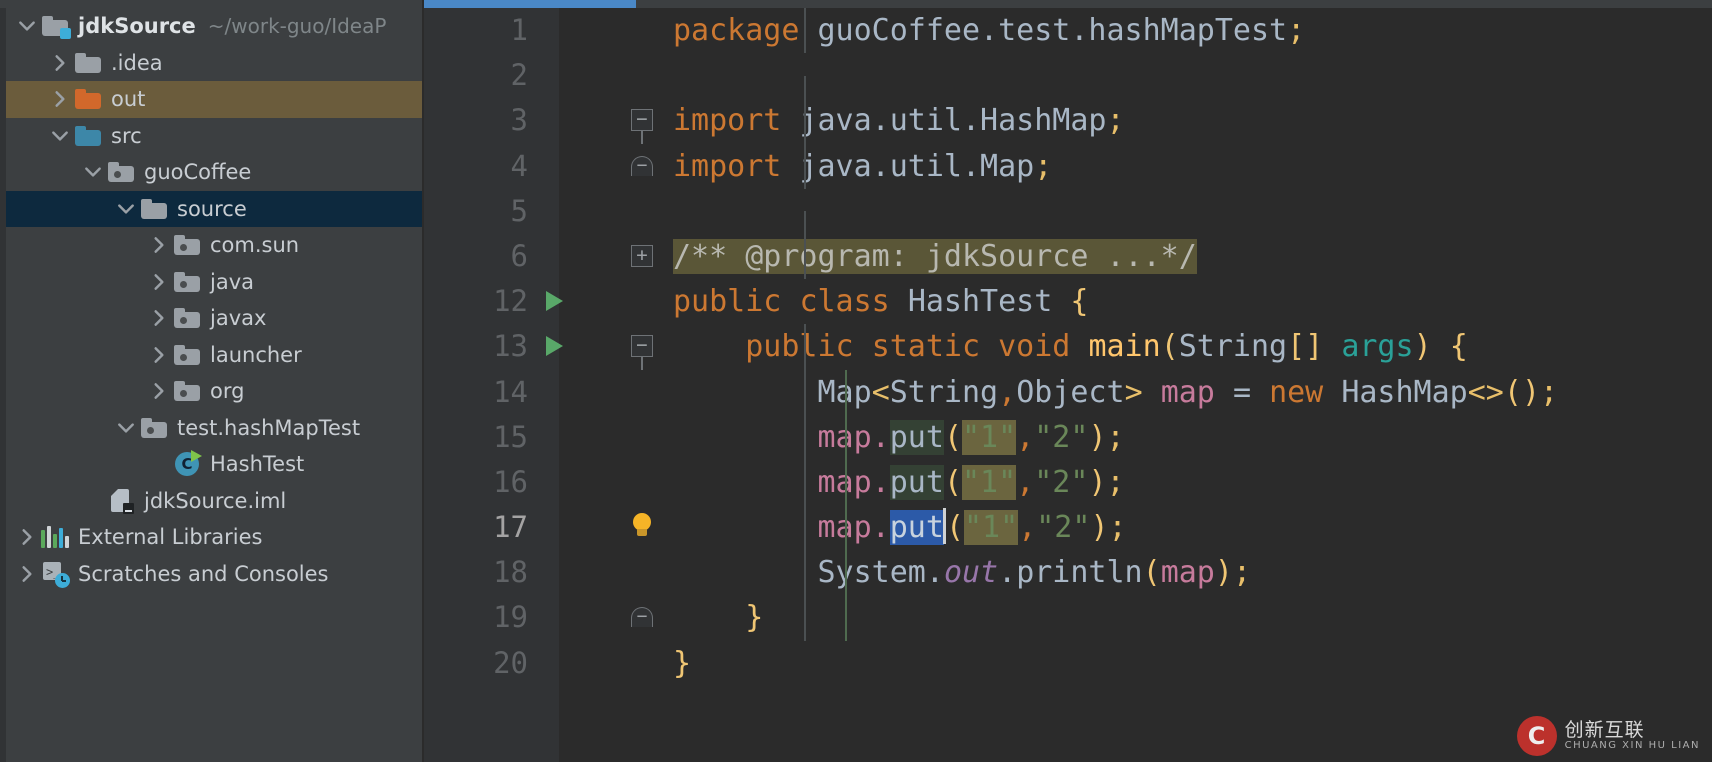 The height and width of the screenshot is (762, 1712). Describe the element at coordinates (215, 245) in the screenshot. I see `sidebar-item-com-sun: com.sun` at that location.